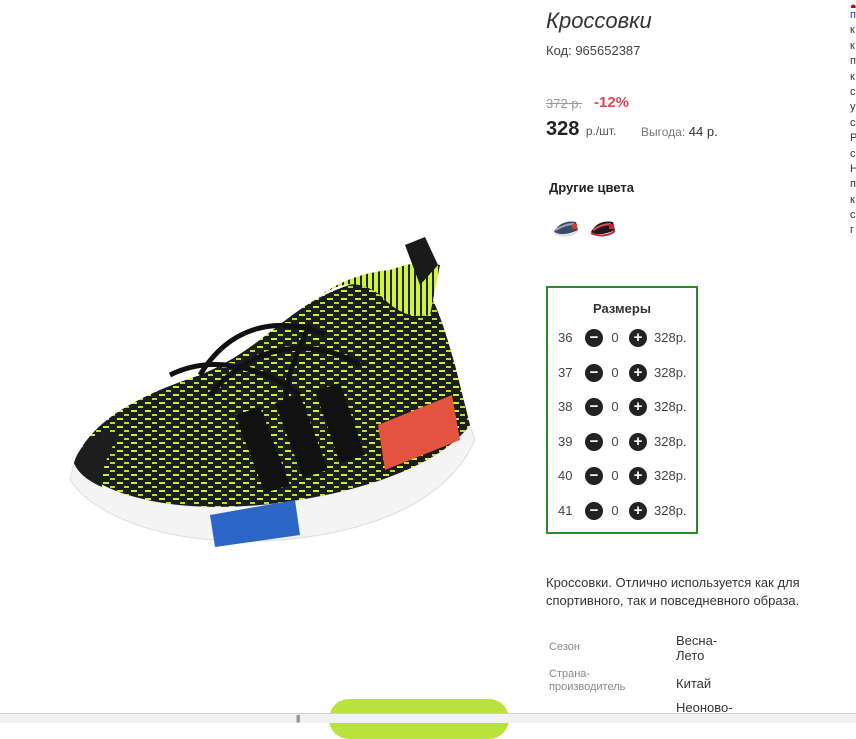  What do you see at coordinates (565, 441) in the screenshot?
I see `size-number: 39` at bounding box center [565, 441].